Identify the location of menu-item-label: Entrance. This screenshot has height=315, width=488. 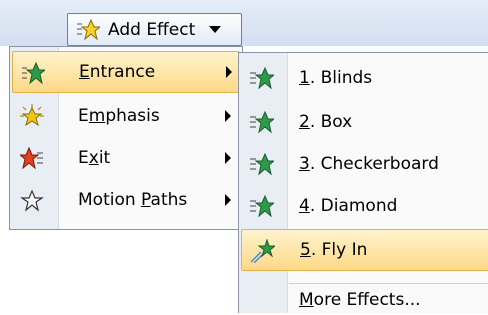
(117, 72).